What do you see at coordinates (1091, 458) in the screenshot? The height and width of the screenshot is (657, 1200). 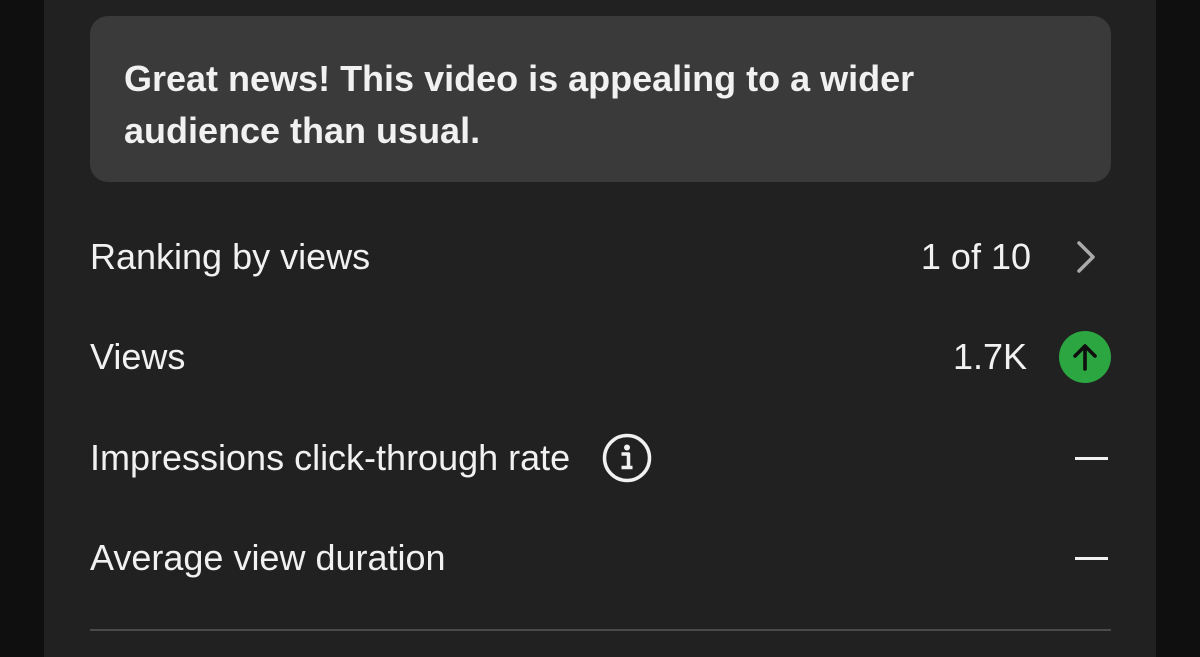 I see `ctr-value` at bounding box center [1091, 458].